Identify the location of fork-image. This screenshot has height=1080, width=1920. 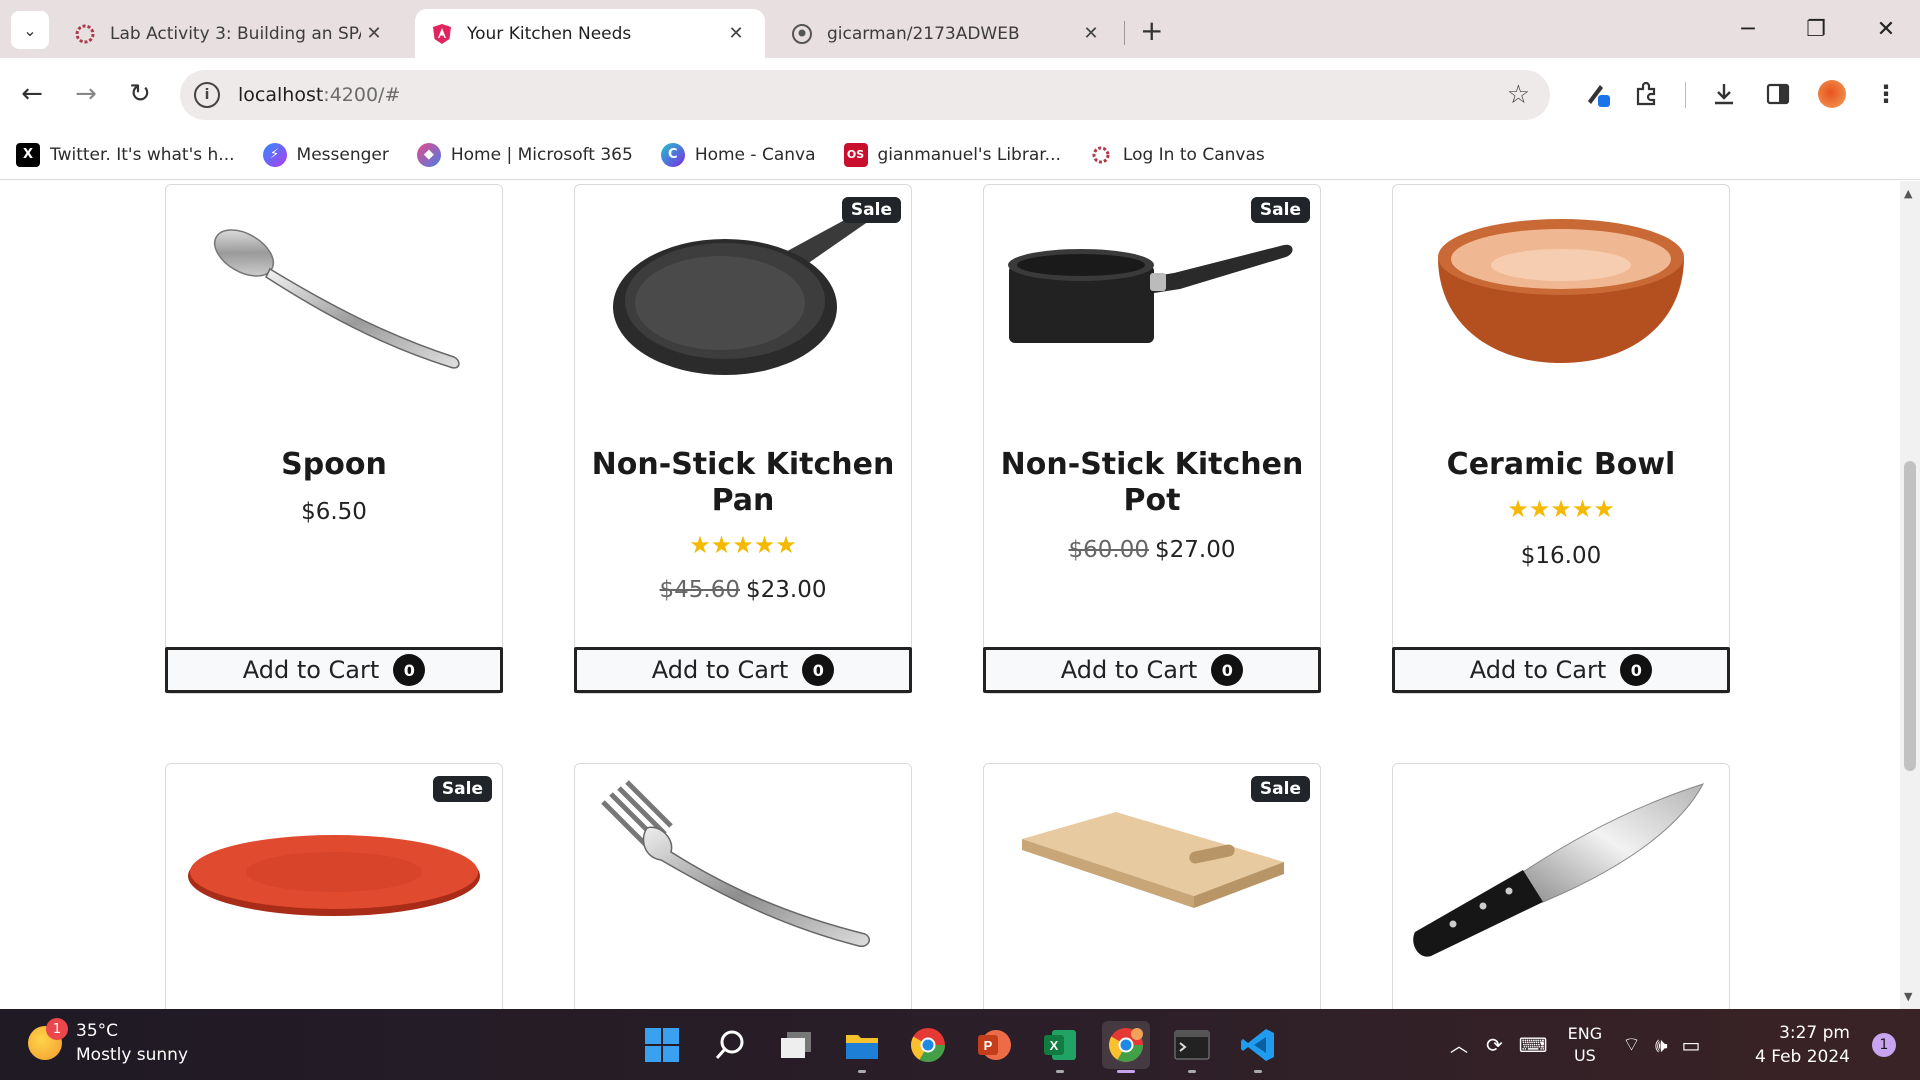
(735, 863).